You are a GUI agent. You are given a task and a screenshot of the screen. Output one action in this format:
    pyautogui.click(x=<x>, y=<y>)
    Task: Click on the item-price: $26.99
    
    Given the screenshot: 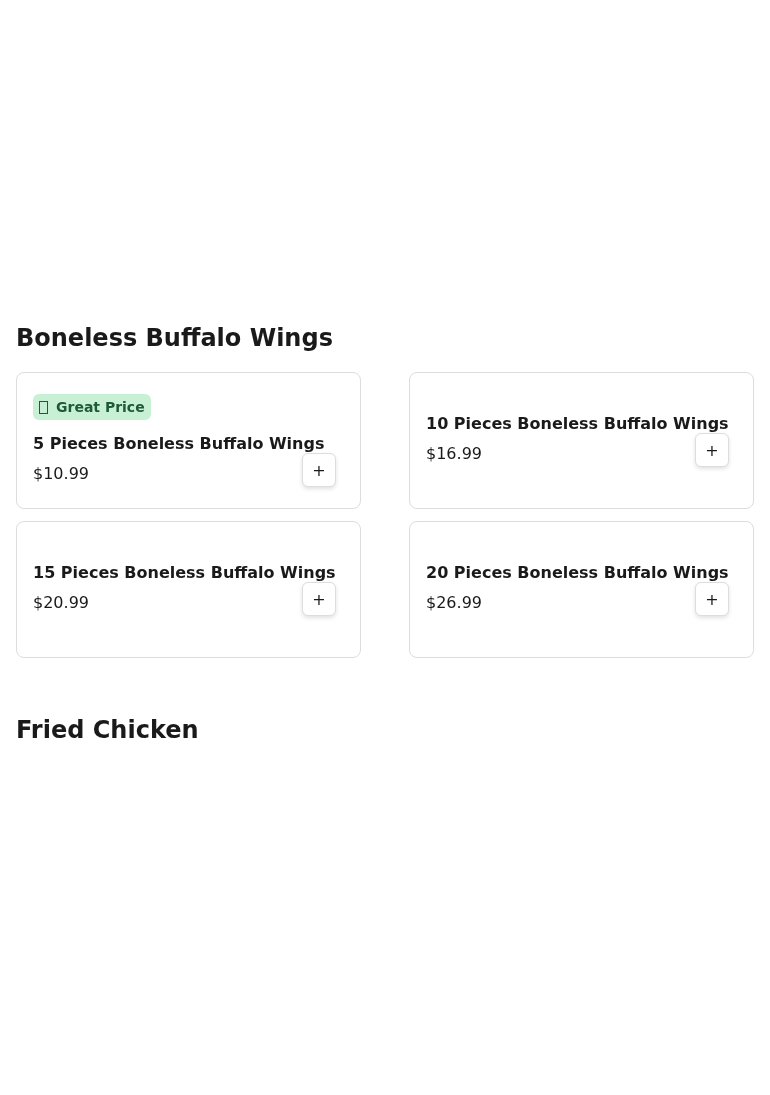 What is the action you would take?
    pyautogui.click(x=454, y=602)
    